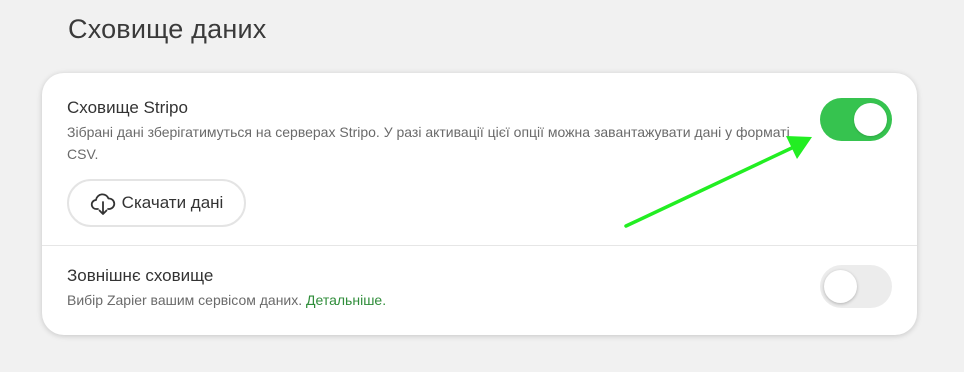 This screenshot has height=372, width=964. Describe the element at coordinates (127, 107) in the screenshot. I see `stripo-storage-title: Сховище Stripo` at that location.